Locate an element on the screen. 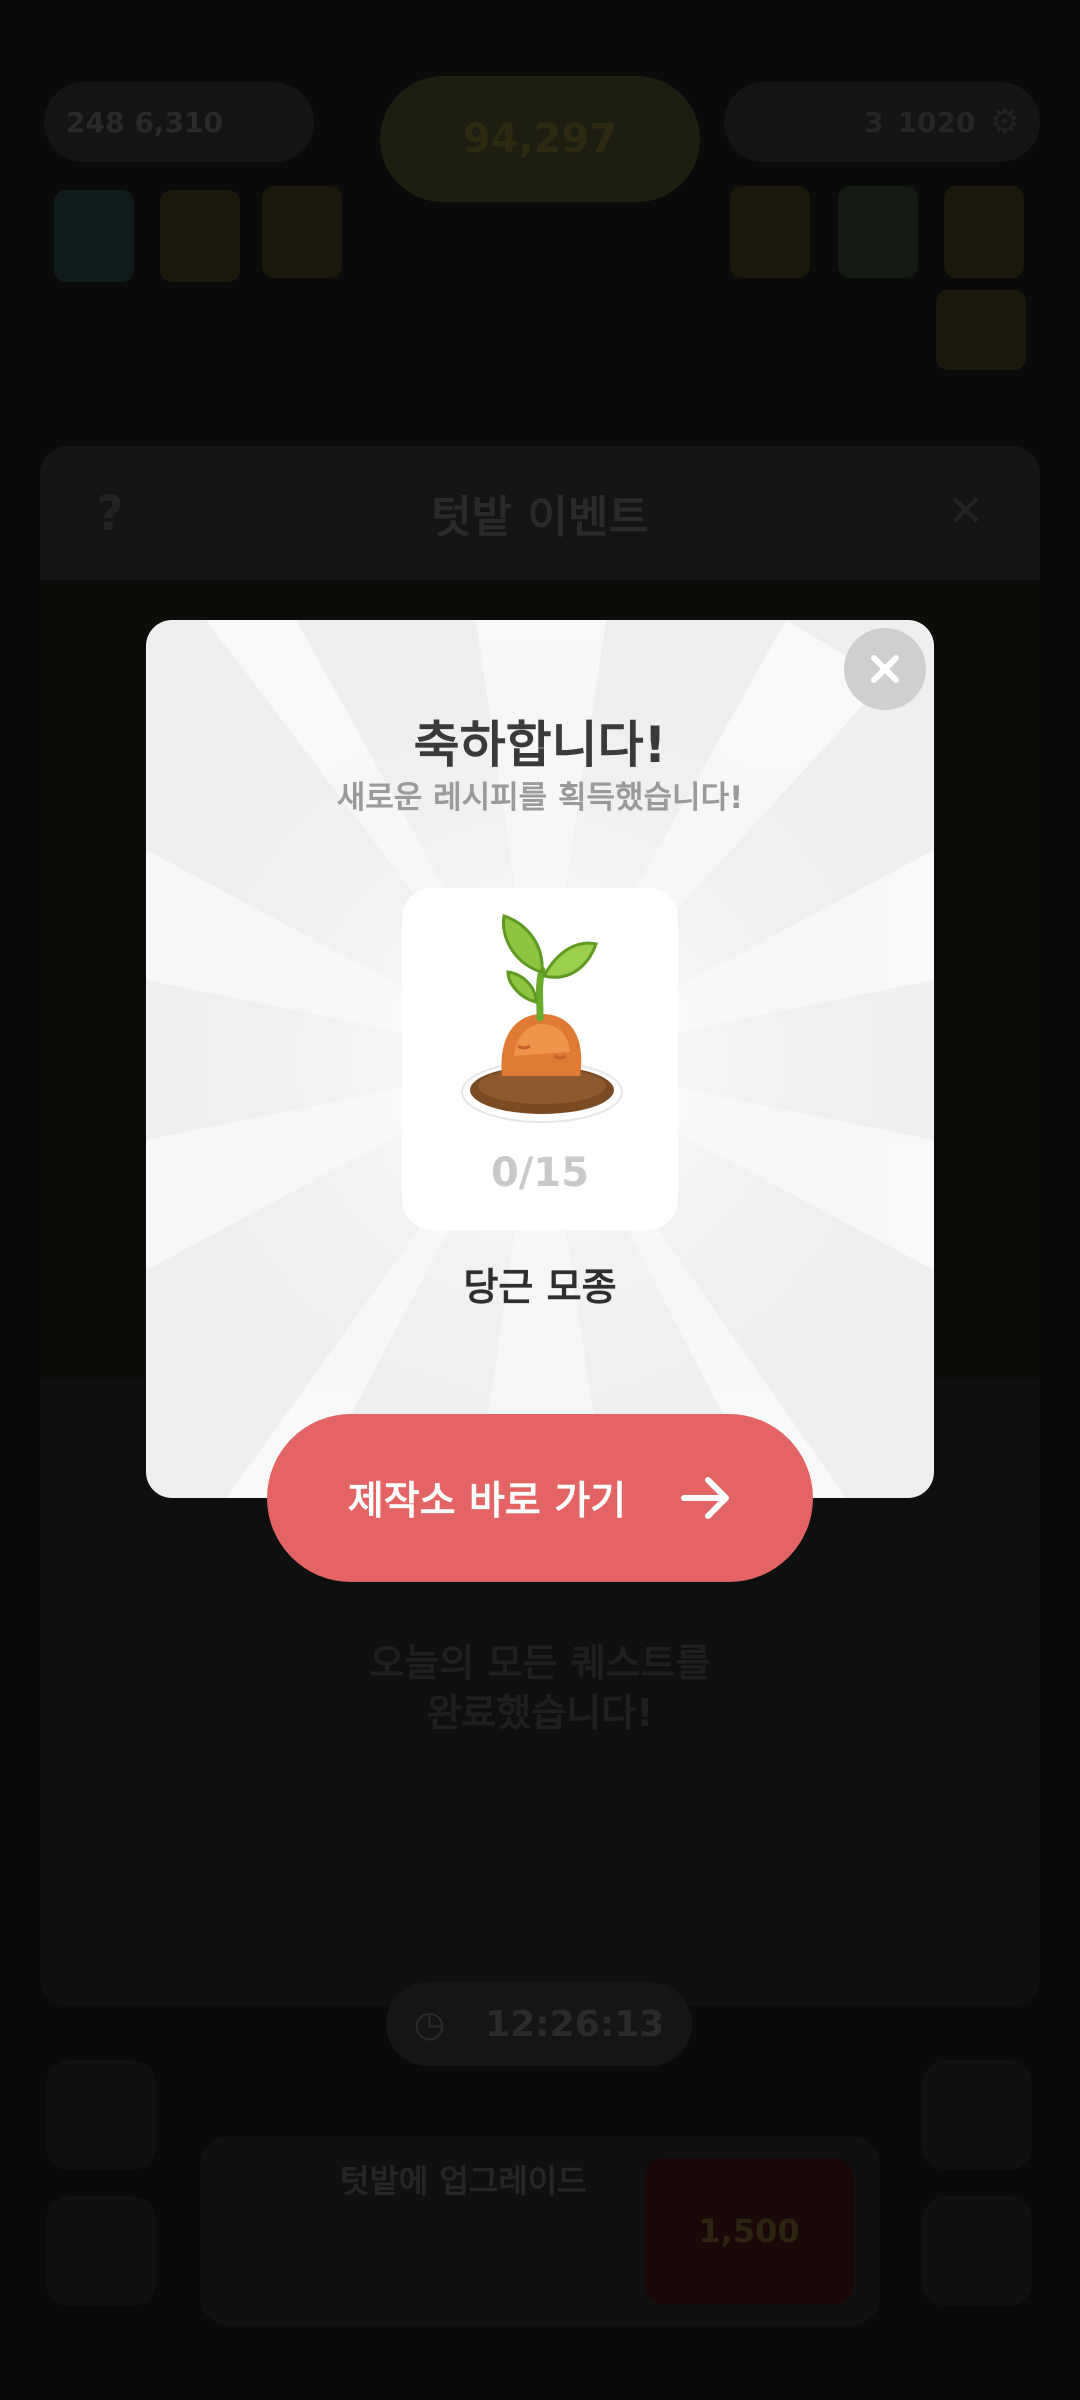  upgrade-button: 1,500 is located at coordinates (749, 2231).